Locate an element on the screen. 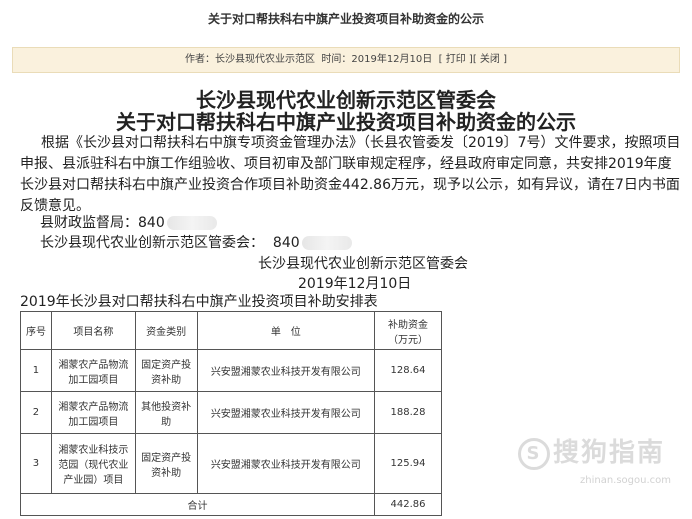 Image resolution: width=692 pixels, height=519 pixels. article-title-line2: 关于对口帮扶科右中旗产业投资项目补助资金的公示 is located at coordinates (346, 122).